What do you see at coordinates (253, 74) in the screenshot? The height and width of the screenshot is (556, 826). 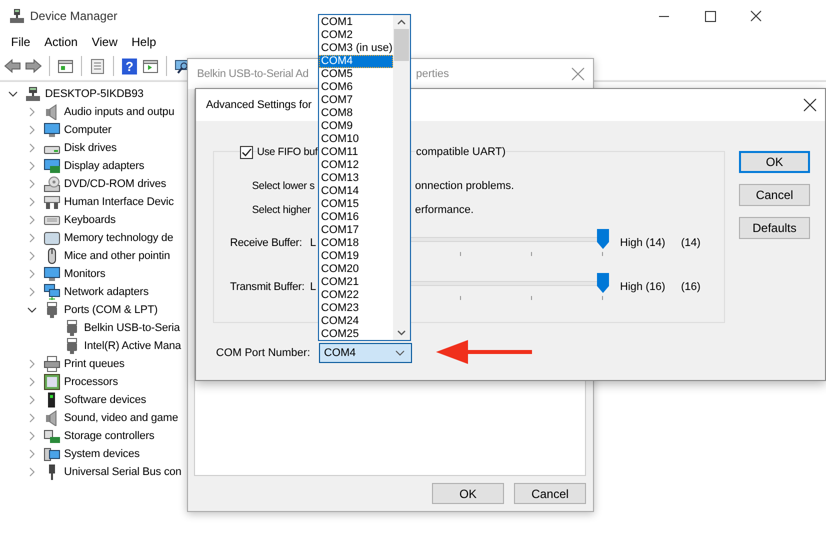 I see `dialog-title: Belkin USB-to-Serial Ad` at bounding box center [253, 74].